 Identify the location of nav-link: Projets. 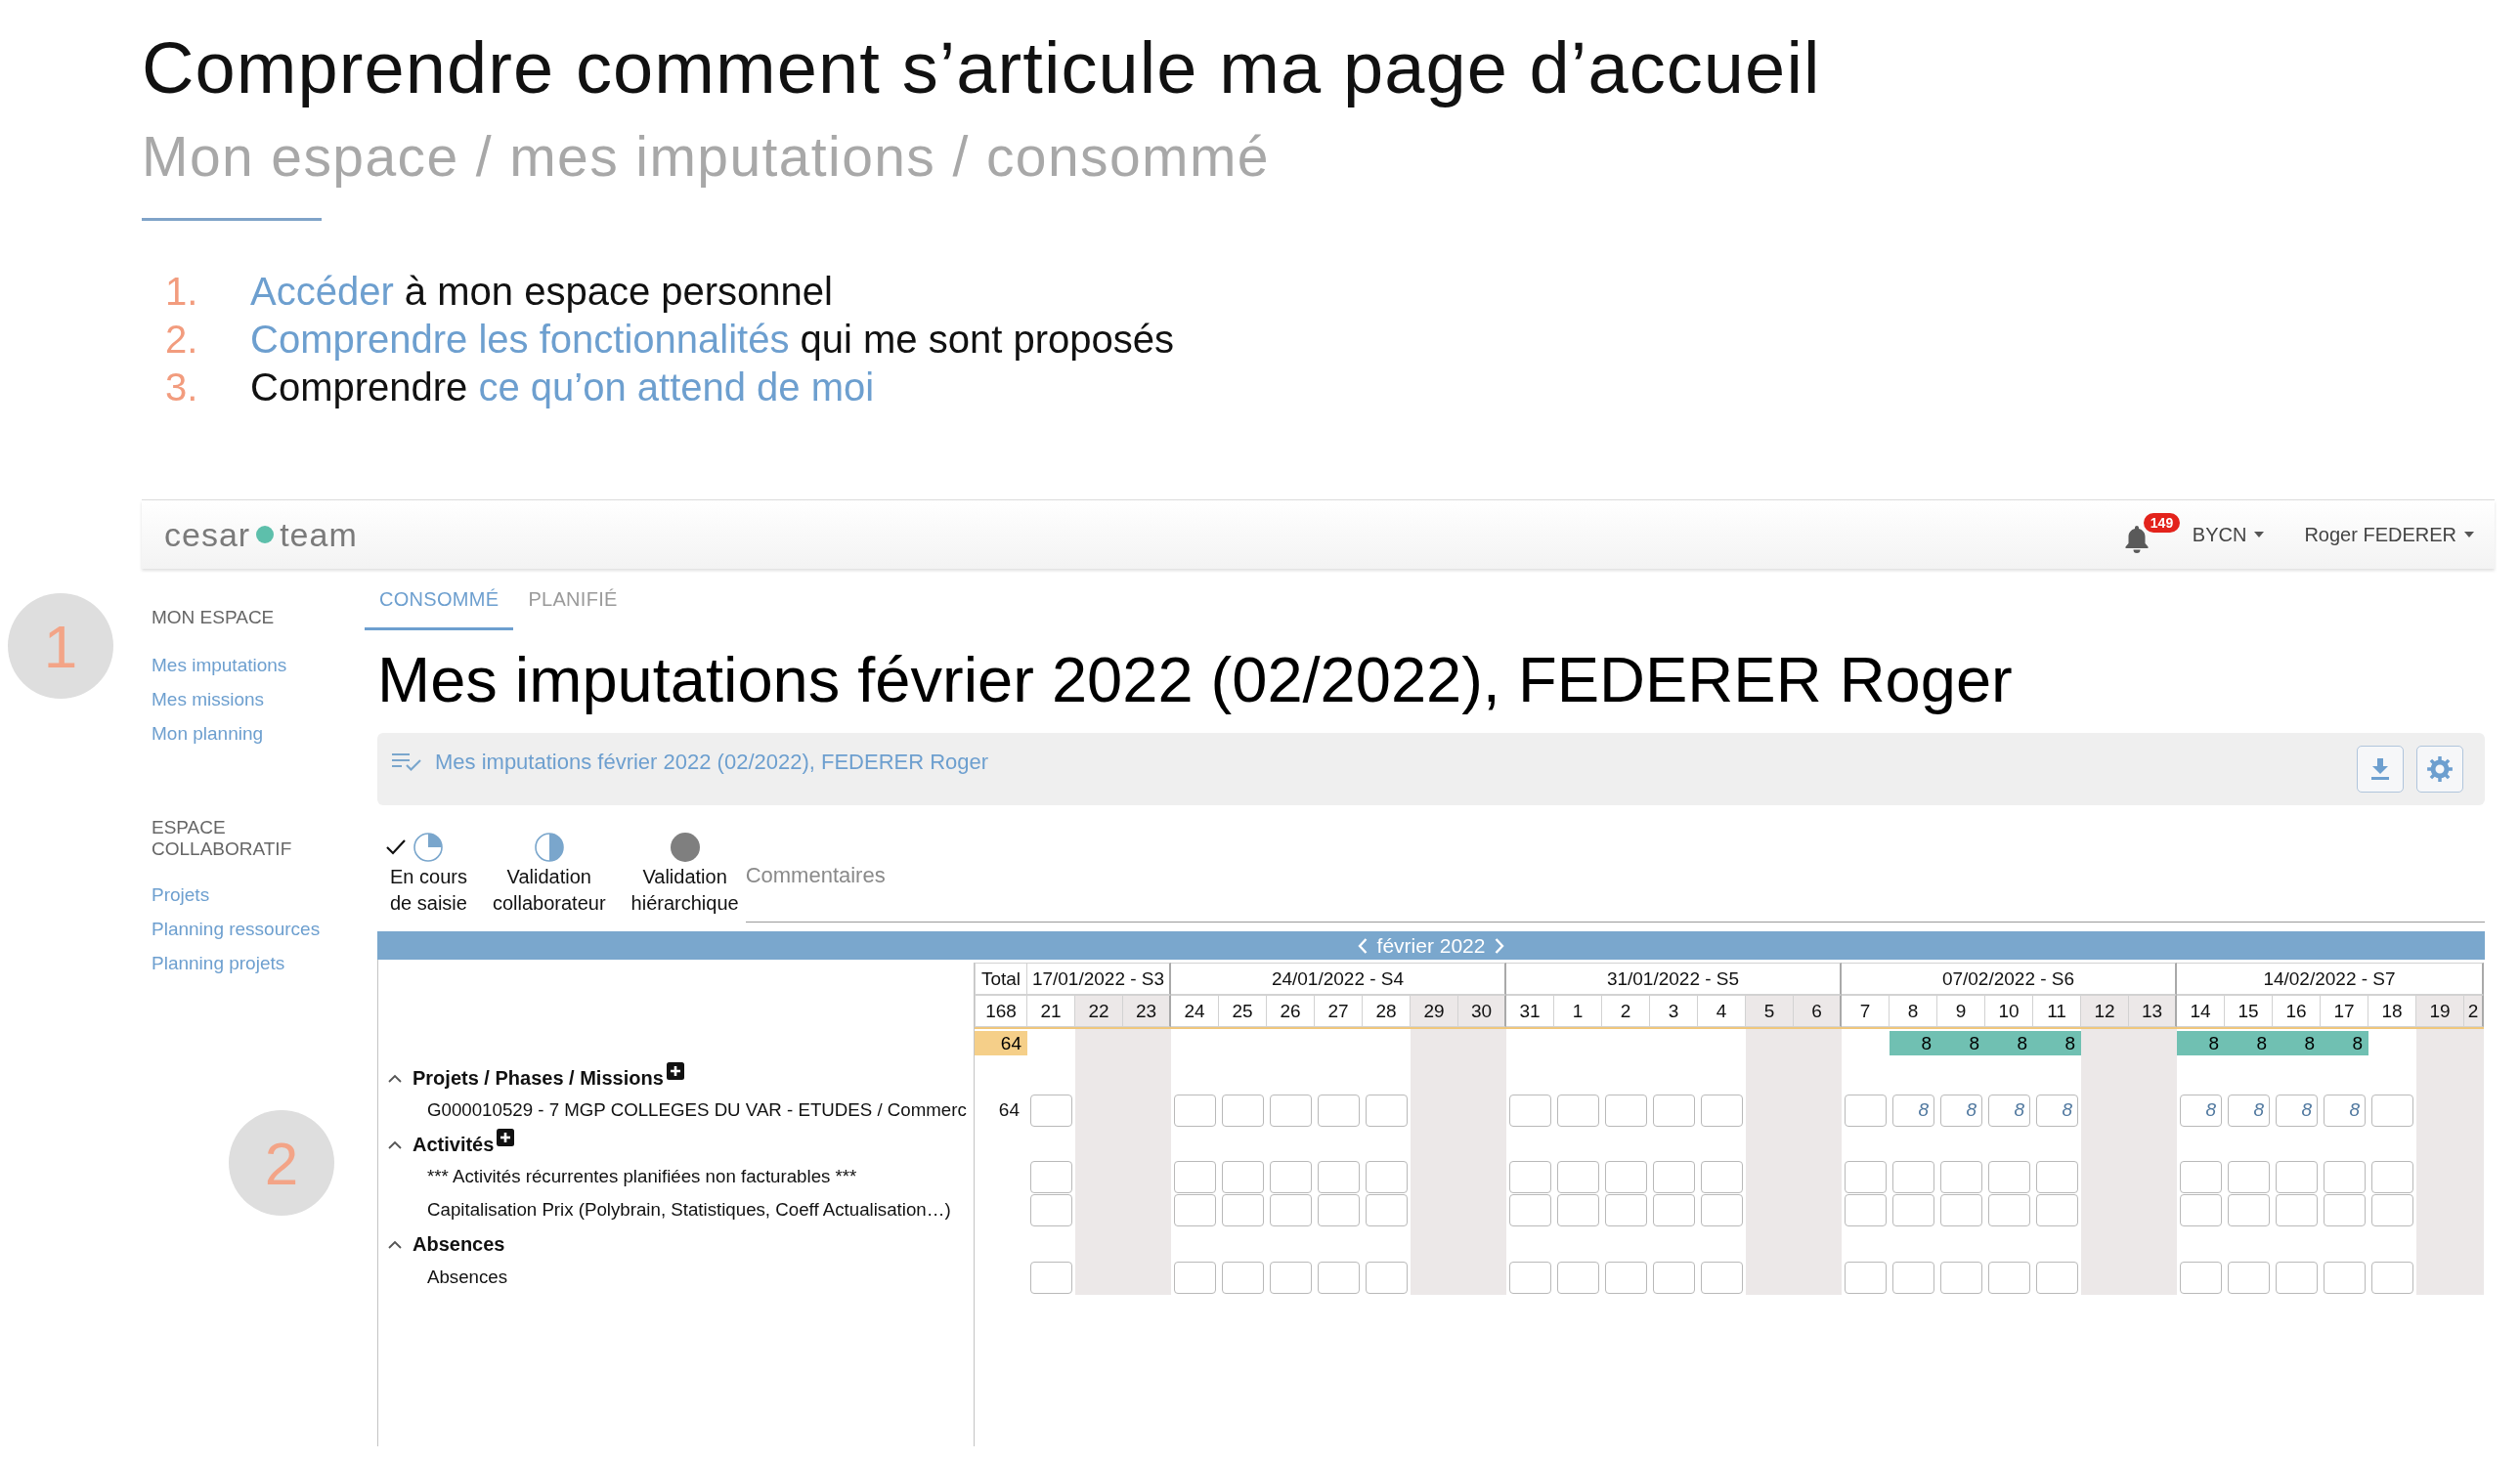
(181, 895).